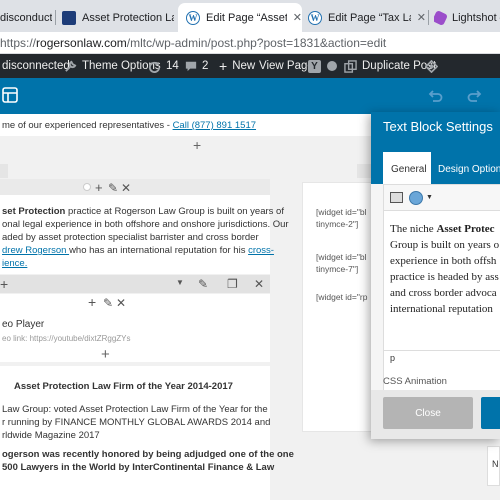  What do you see at coordinates (214, 125) in the screenshot?
I see `phone-link: Call (877) 891 1517` at bounding box center [214, 125].